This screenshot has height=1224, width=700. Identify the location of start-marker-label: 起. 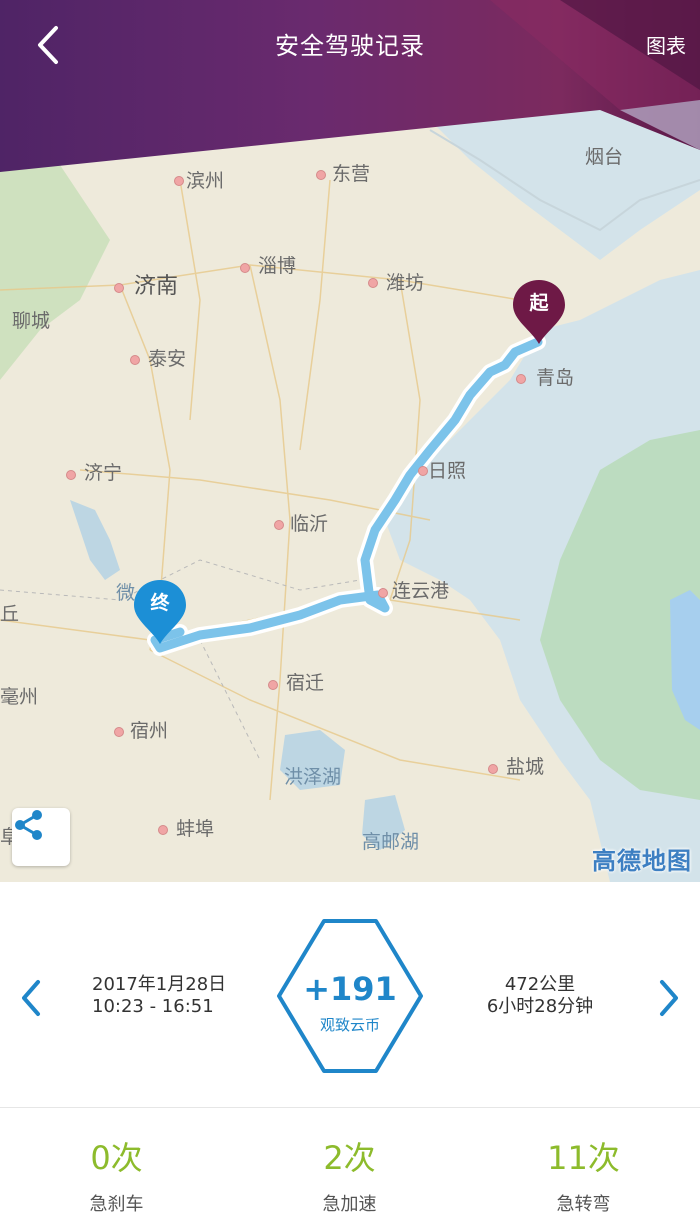
(539, 303).